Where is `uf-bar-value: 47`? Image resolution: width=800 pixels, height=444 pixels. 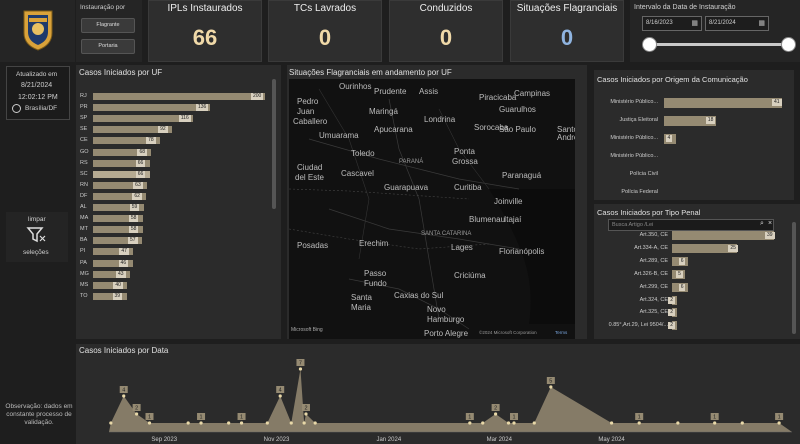
uf-bar-value: 47 is located at coordinates (124, 252).